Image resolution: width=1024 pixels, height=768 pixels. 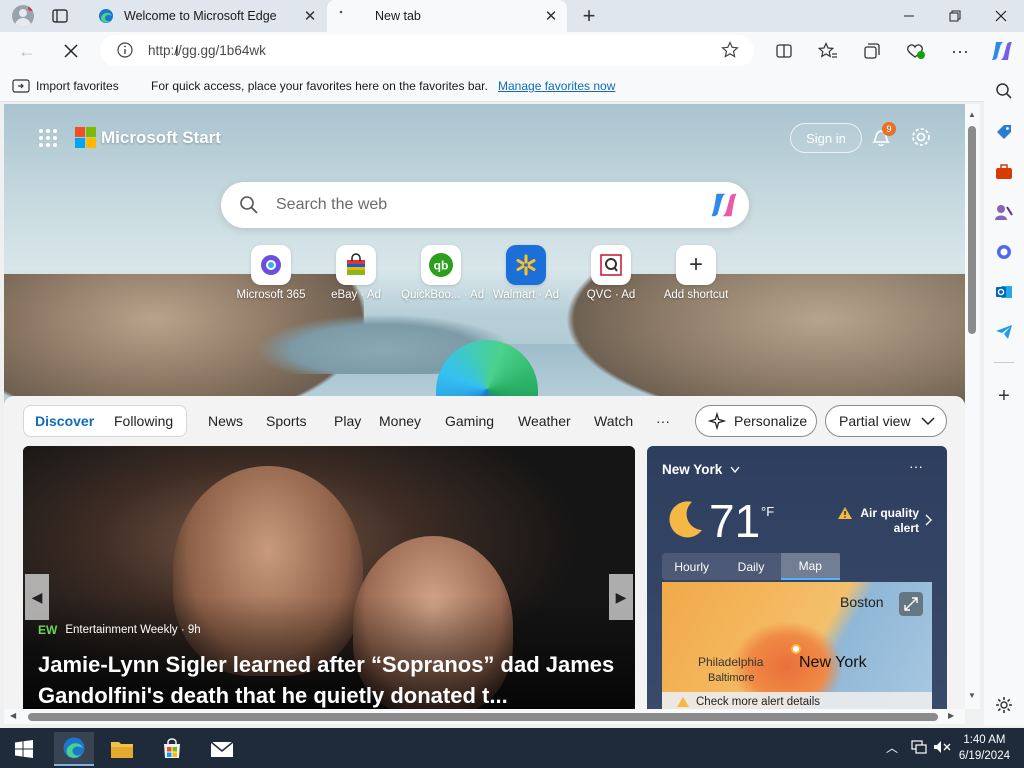 What do you see at coordinates (122, 749) in the screenshot?
I see `file-explorer-icon` at bounding box center [122, 749].